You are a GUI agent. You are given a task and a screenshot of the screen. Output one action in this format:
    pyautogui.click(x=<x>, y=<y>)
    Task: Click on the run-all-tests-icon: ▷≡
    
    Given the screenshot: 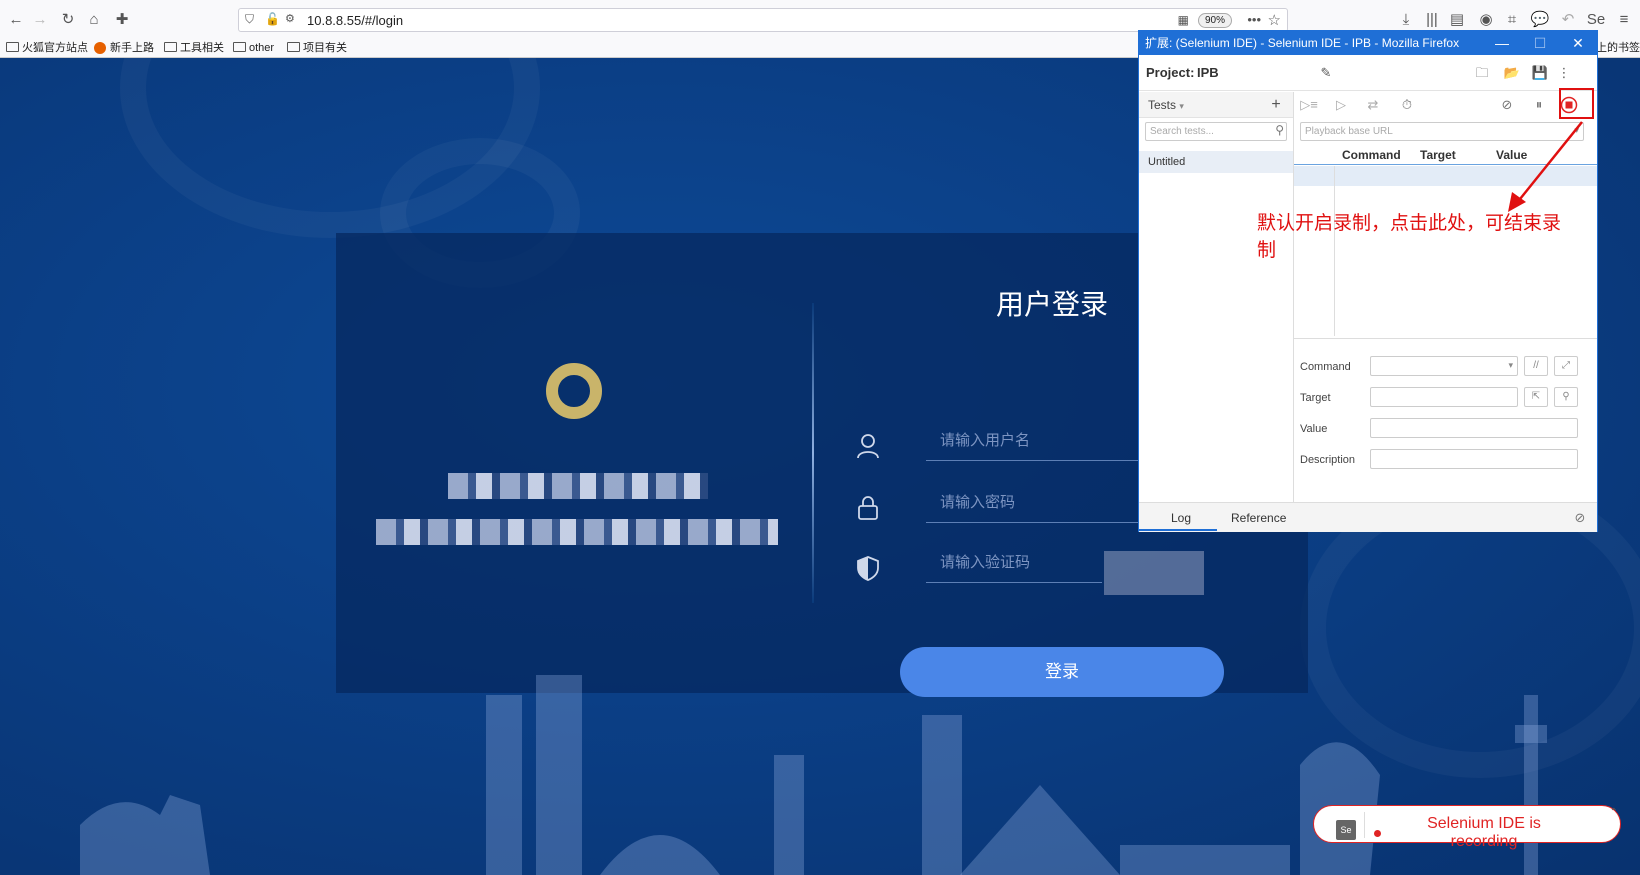 What is the action you would take?
    pyautogui.click(x=1309, y=105)
    